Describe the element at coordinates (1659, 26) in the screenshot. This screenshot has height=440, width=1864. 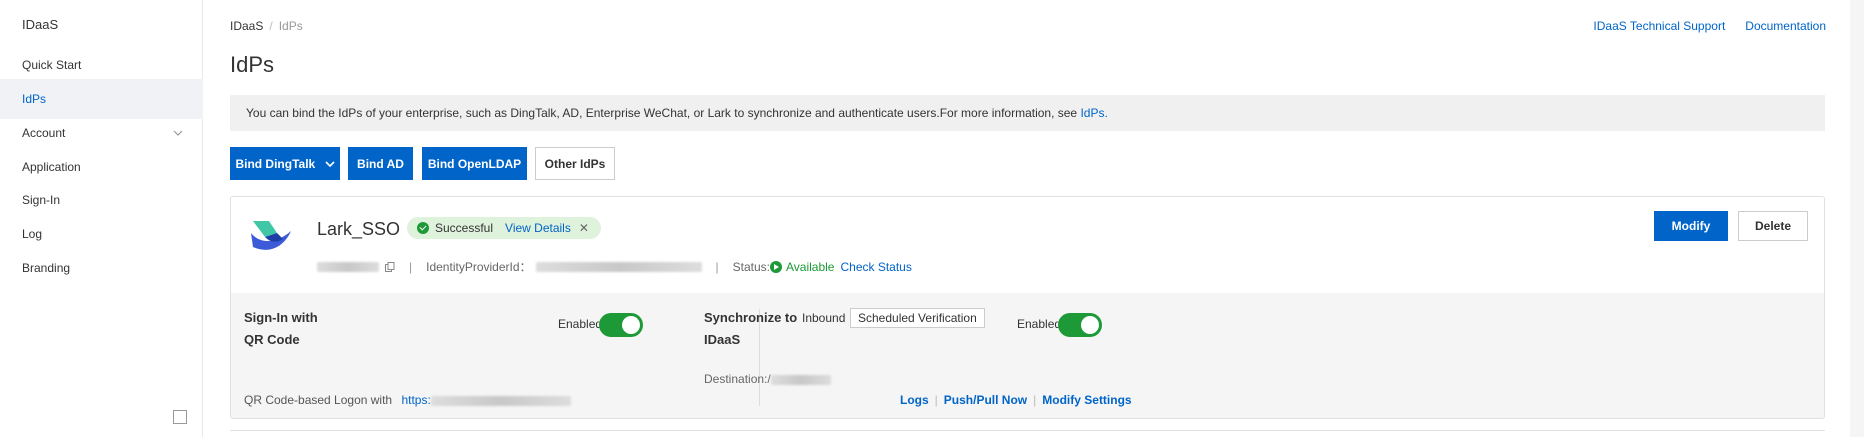
I see `technical-support-link: IDaaS Technical Support` at that location.